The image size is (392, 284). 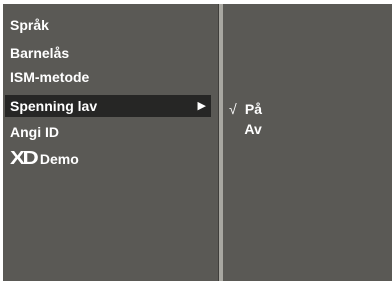 What do you see at coordinates (29, 25) in the screenshot?
I see `menu-item-label: Språk` at bounding box center [29, 25].